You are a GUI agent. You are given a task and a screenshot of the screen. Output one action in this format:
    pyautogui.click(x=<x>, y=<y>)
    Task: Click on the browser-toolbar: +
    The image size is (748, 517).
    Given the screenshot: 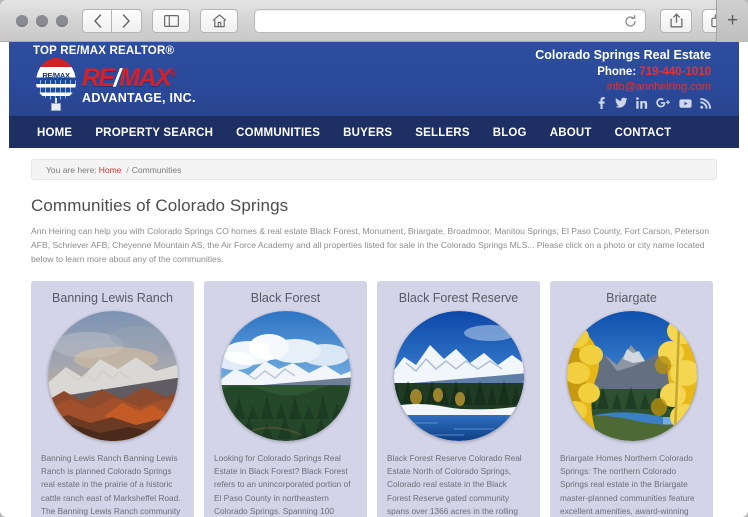 What is the action you would take?
    pyautogui.click(x=374, y=21)
    